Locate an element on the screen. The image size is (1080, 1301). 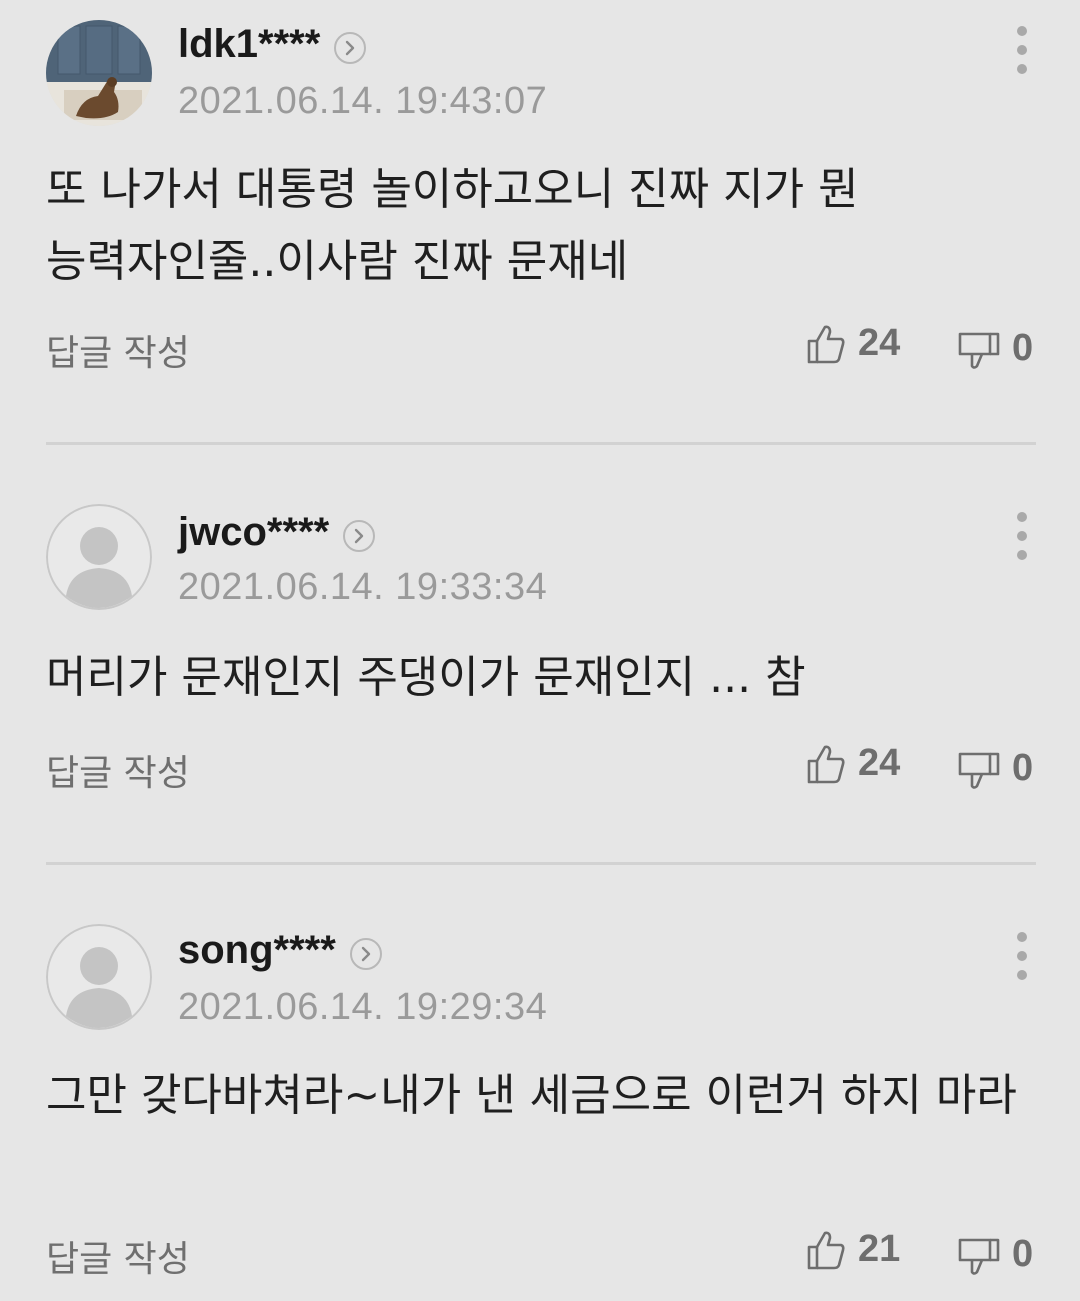
username: song**** is located at coordinates (257, 950).